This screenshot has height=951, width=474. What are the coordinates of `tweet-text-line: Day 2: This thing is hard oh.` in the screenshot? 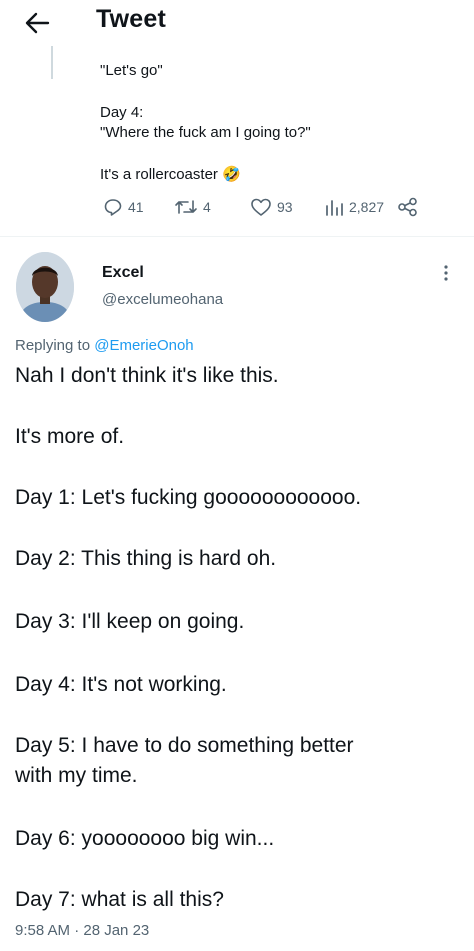 It's located at (146, 558).